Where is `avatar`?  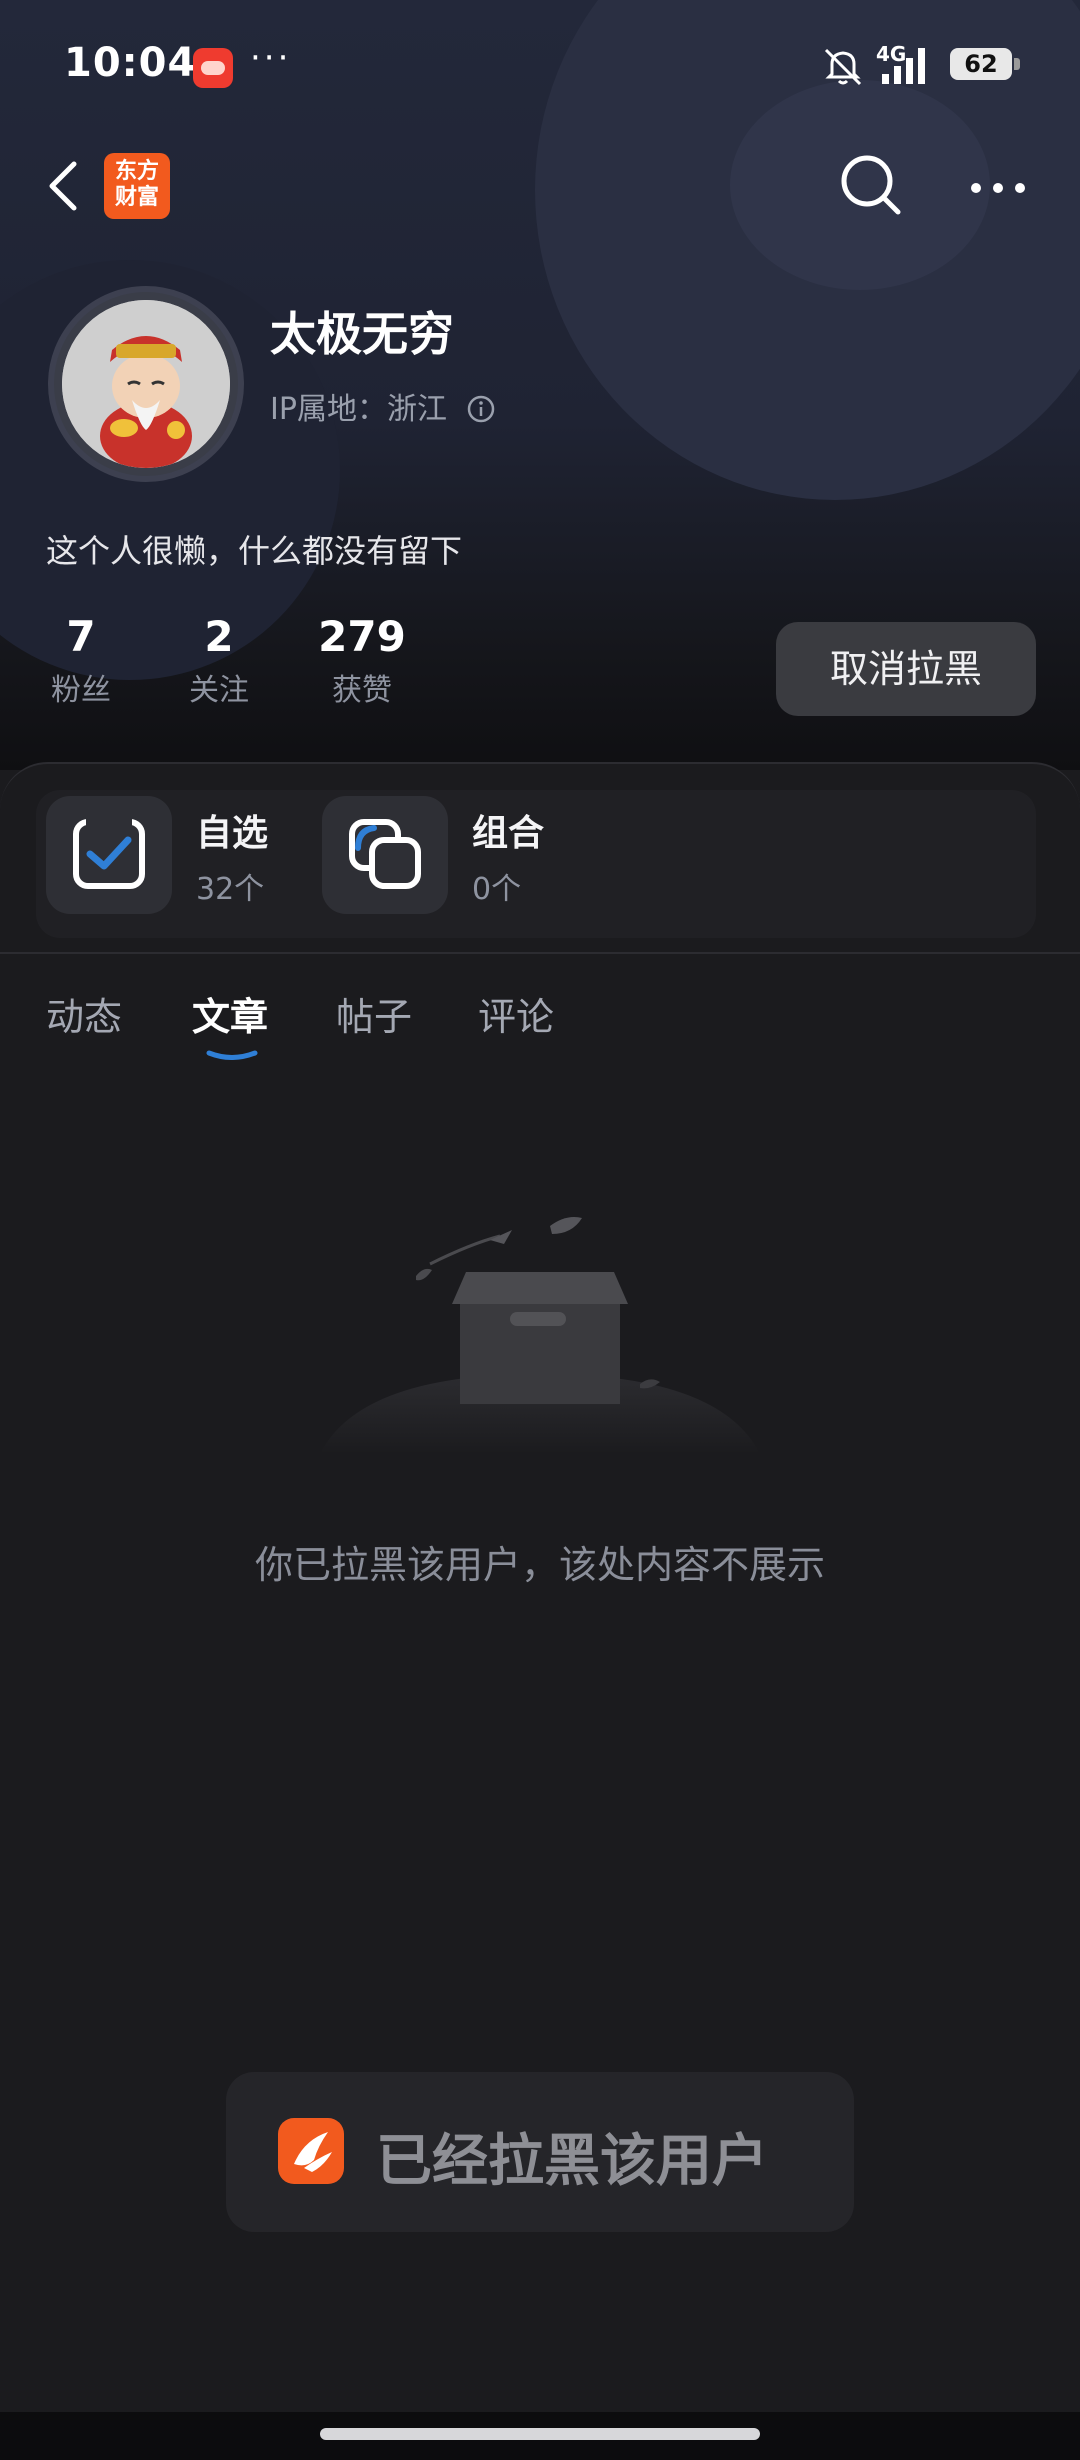
avatar is located at coordinates (146, 384).